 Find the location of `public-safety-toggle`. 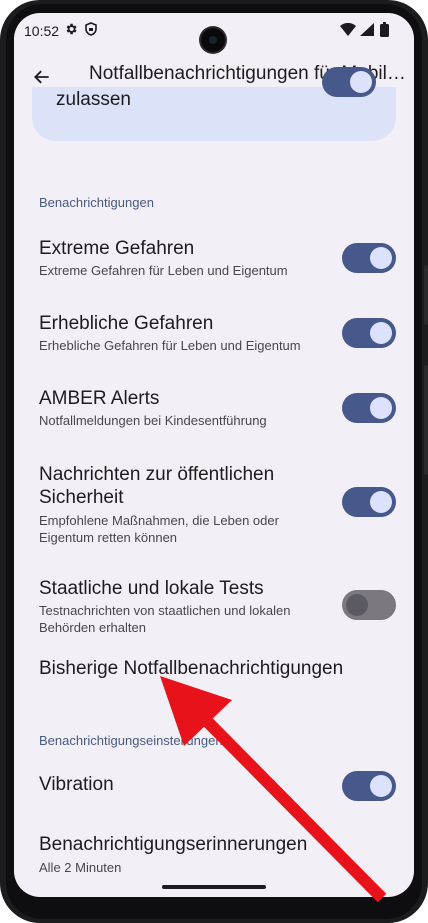

public-safety-toggle is located at coordinates (369, 502).